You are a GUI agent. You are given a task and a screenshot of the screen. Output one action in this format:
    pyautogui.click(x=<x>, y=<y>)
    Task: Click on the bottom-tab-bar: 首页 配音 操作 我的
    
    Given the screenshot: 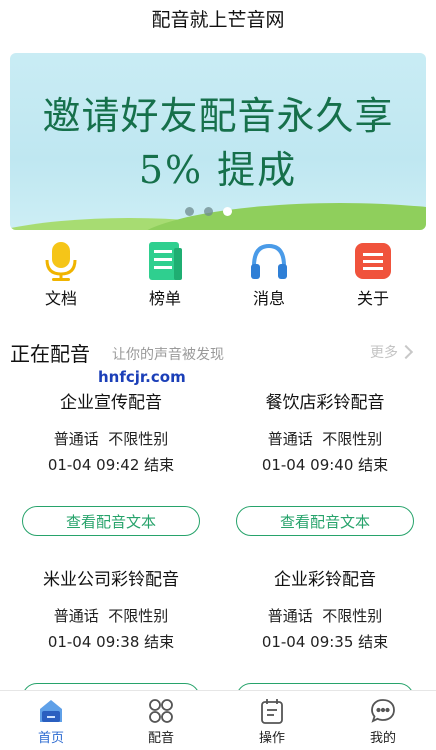 What is the action you would take?
    pyautogui.click(x=218, y=720)
    